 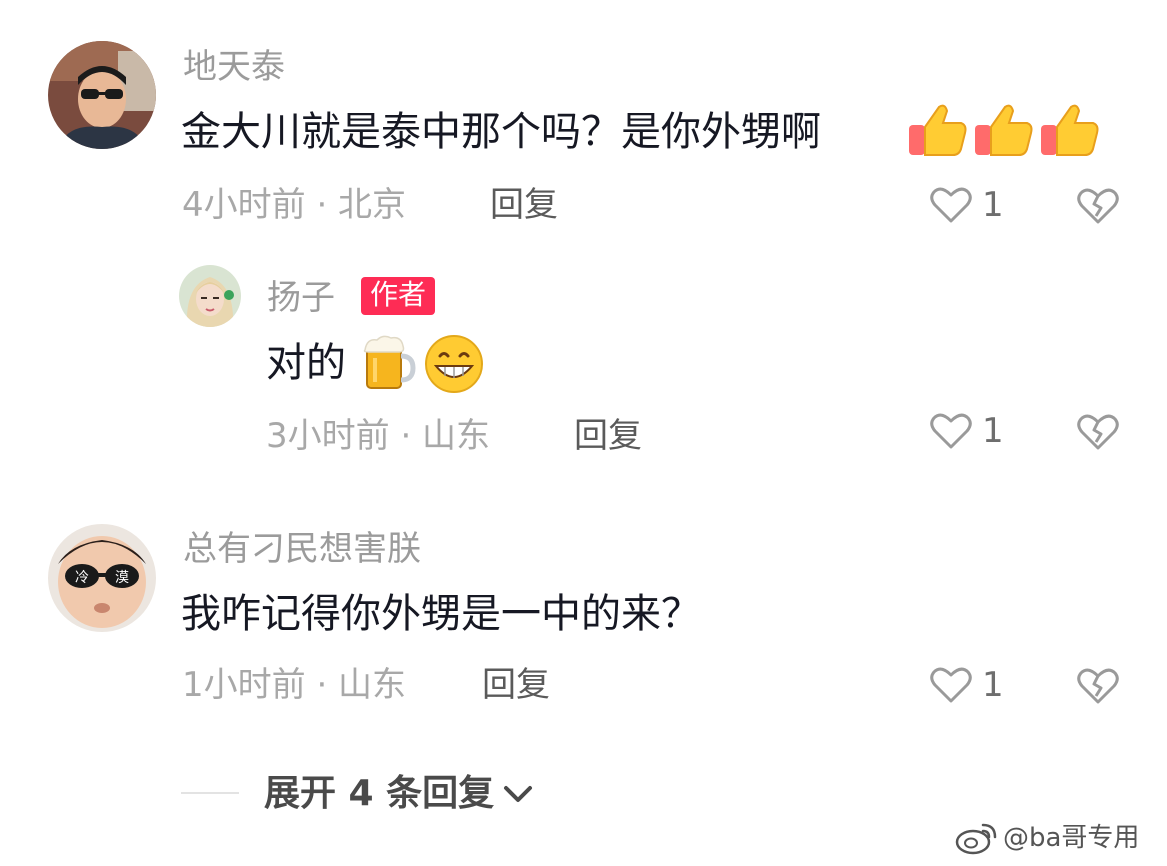 I want to click on comment-username: 总有刁民想害朕, so click(x=302, y=549).